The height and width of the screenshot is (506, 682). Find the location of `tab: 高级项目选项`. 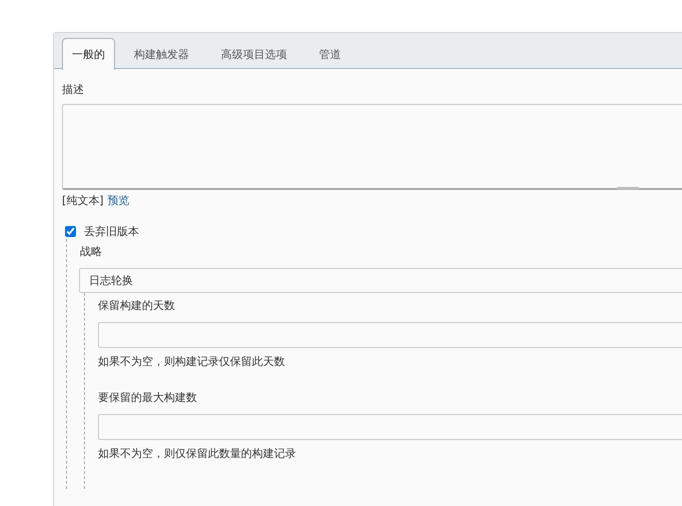

tab: 高级项目选项 is located at coordinates (254, 53).